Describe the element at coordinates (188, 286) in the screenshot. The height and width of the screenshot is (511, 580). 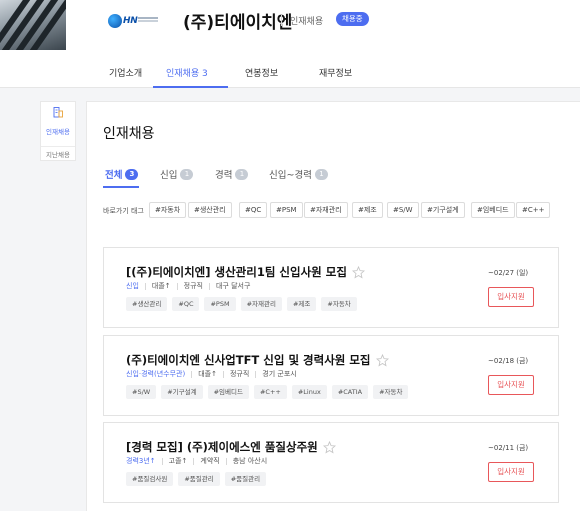
I see `job-meta: 신입 대졸↑ 정규직 대구 달서구` at that location.